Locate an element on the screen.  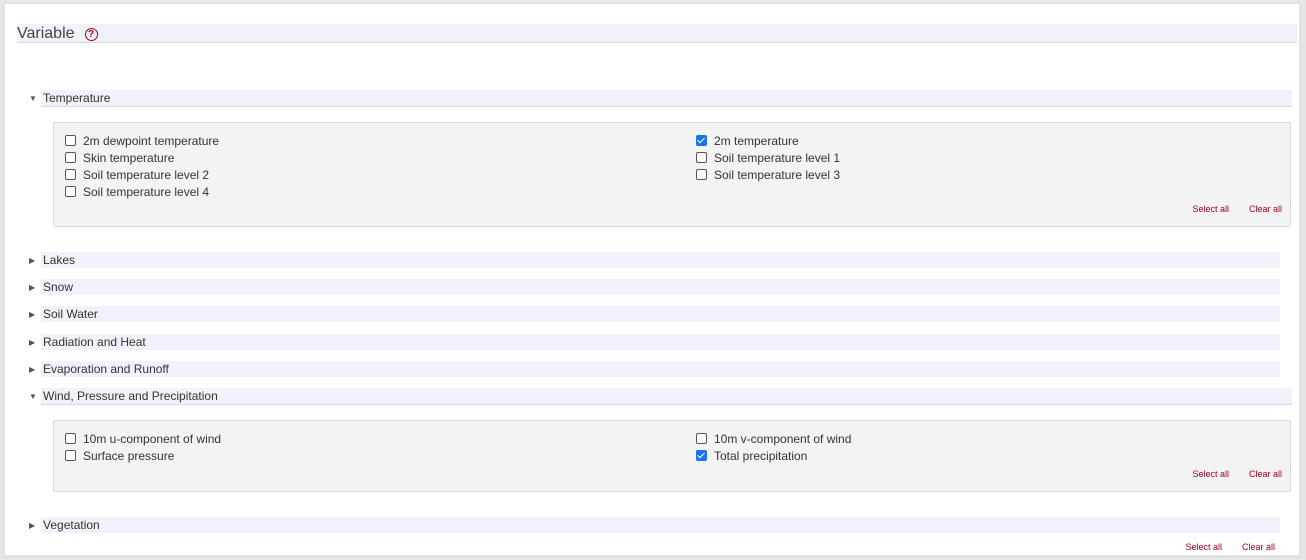
option-10m-v-component-of-wind: 10m v-component of wind is located at coordinates (976, 439).